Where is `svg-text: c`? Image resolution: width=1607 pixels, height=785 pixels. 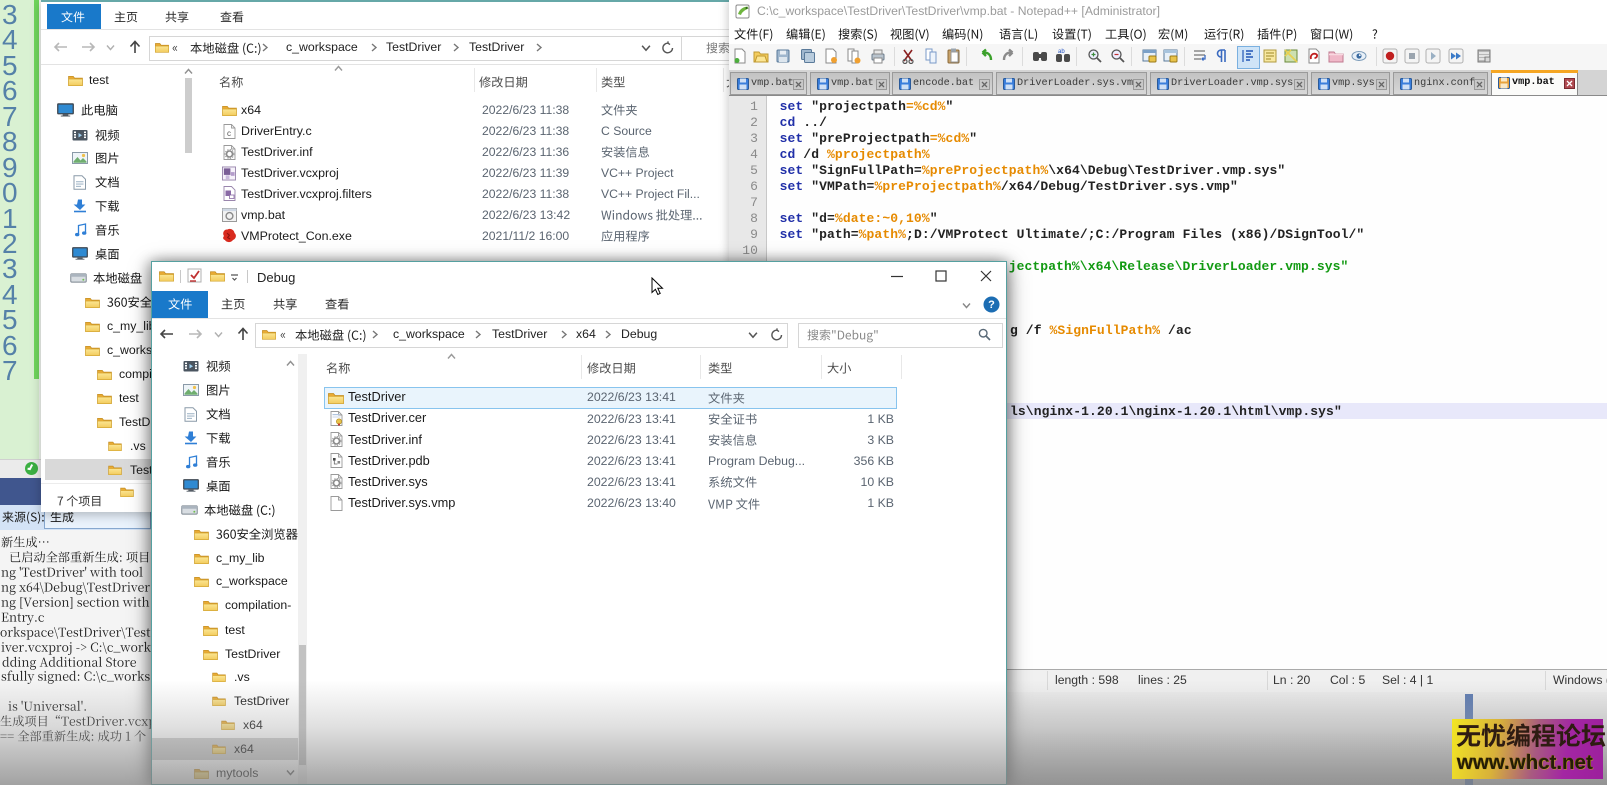 svg-text: c is located at coordinates (229, 133).